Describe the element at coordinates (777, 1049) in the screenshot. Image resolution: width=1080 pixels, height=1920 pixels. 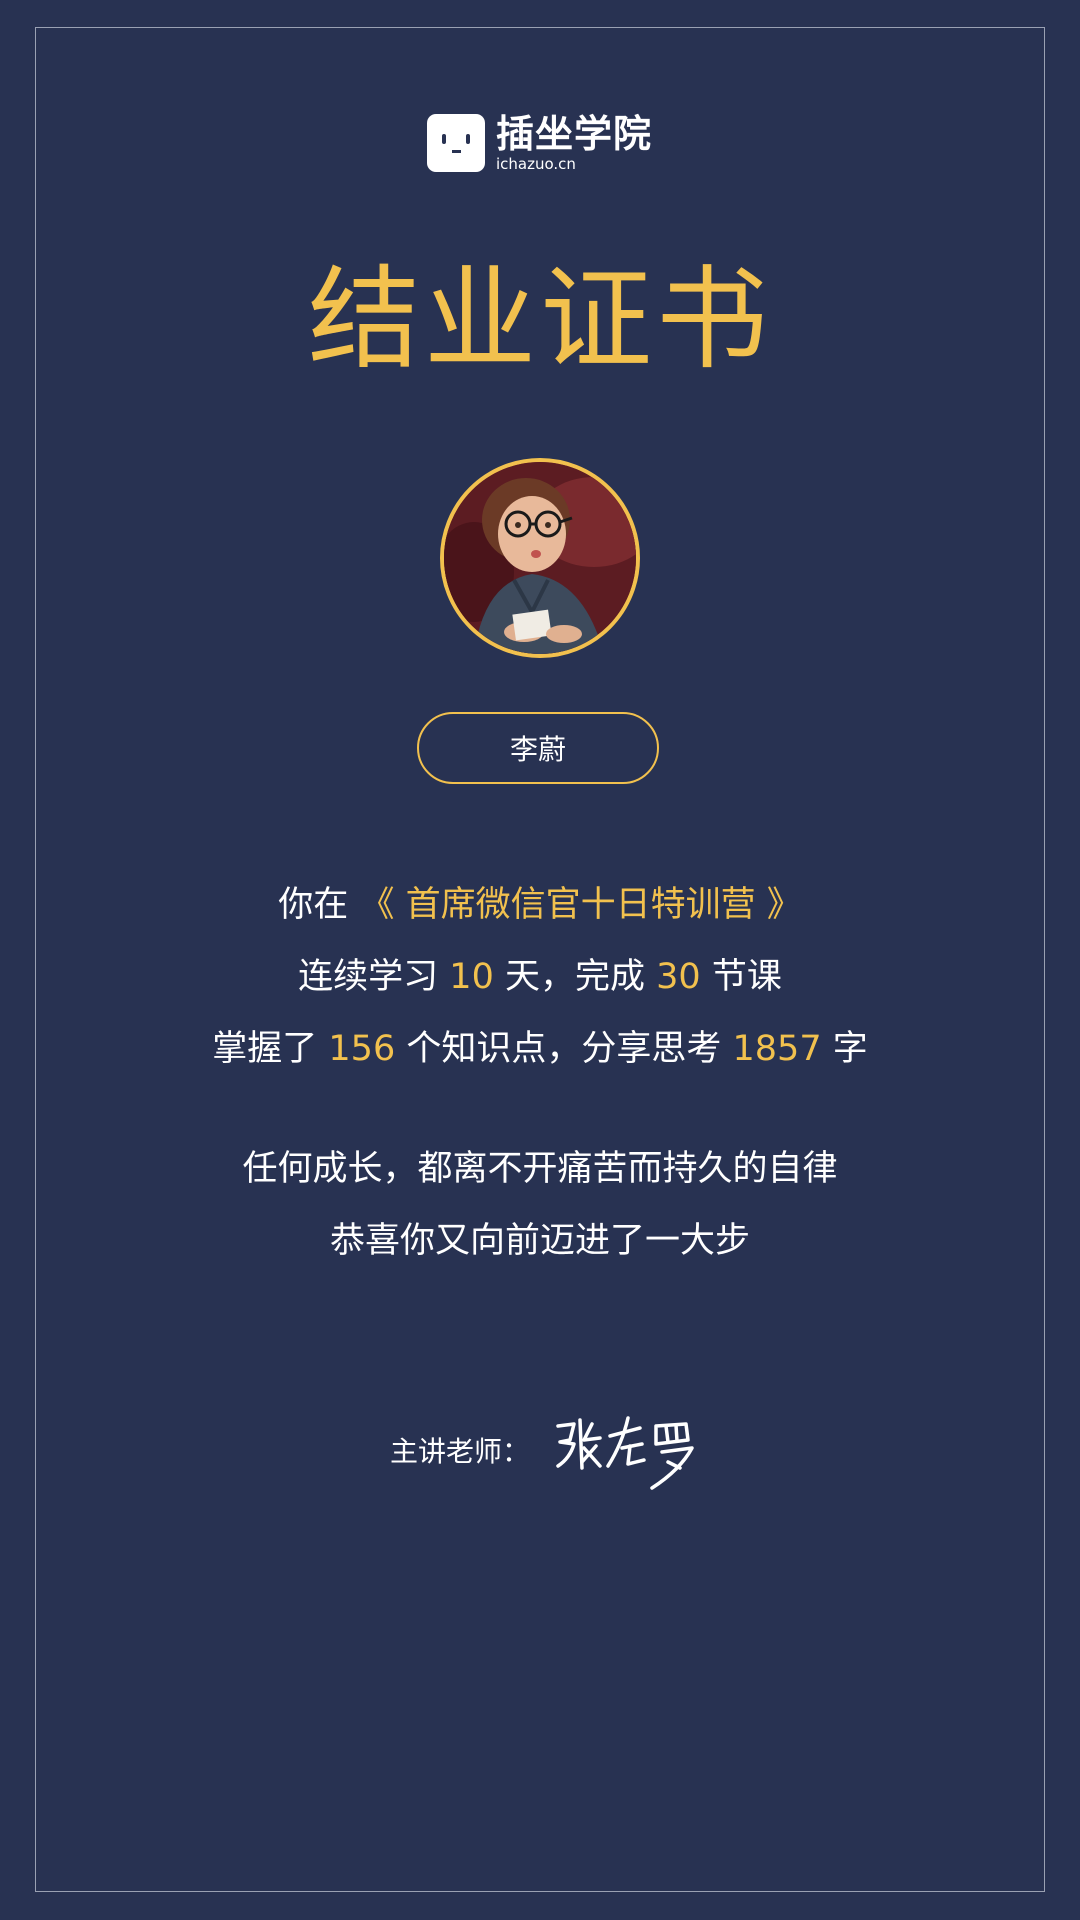
I see `word-count: 1857` at that location.